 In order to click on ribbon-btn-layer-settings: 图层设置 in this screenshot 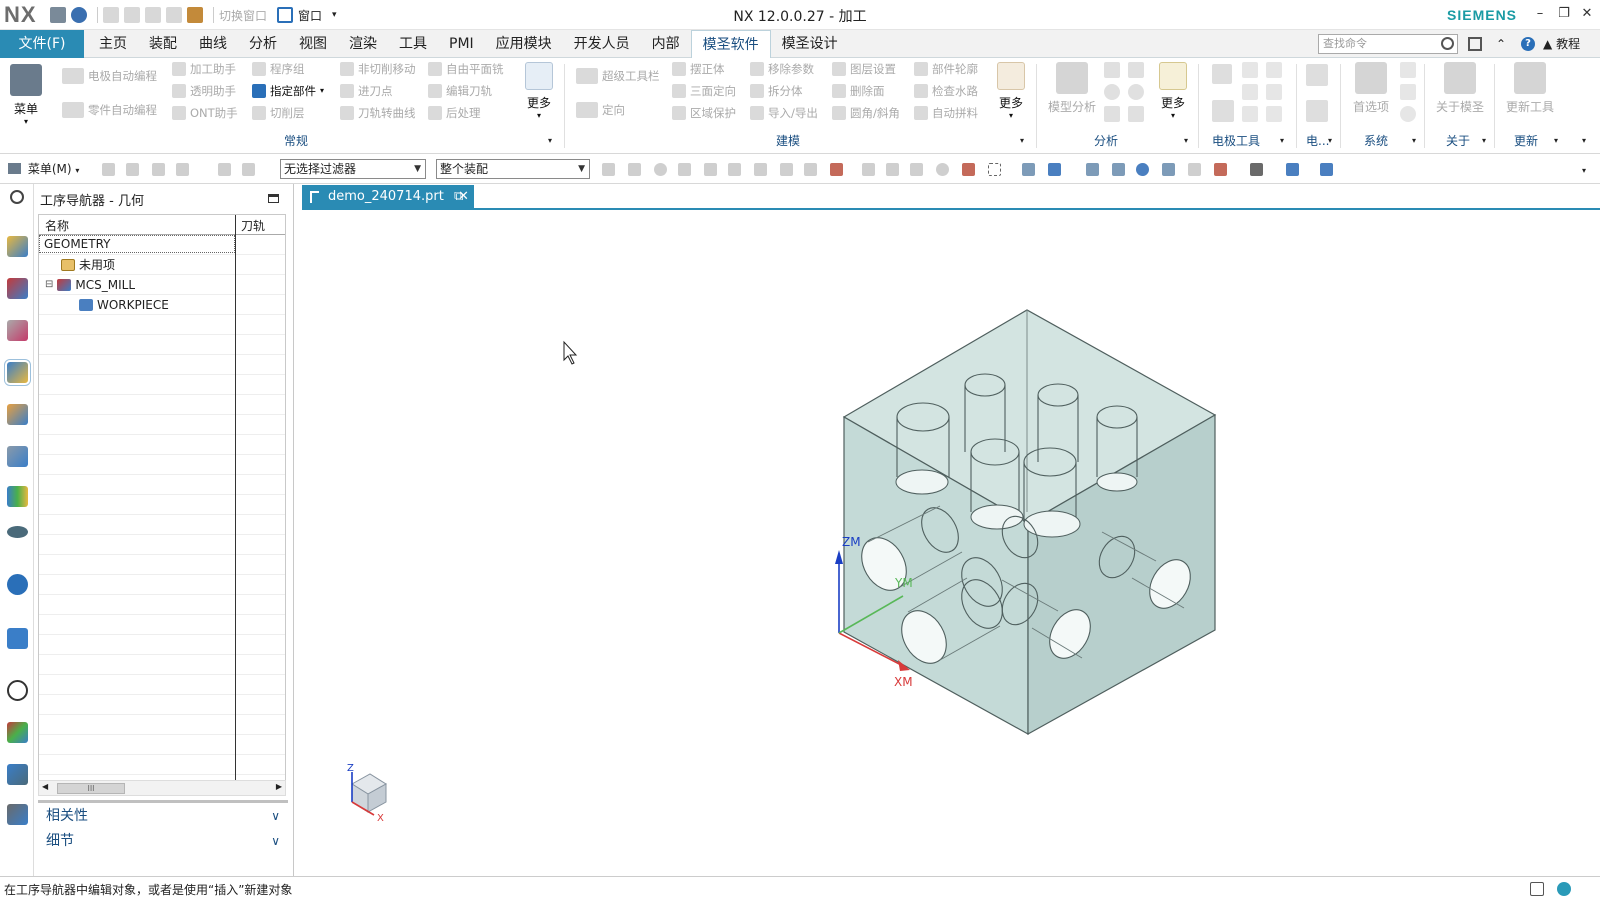, I will do `click(864, 69)`.